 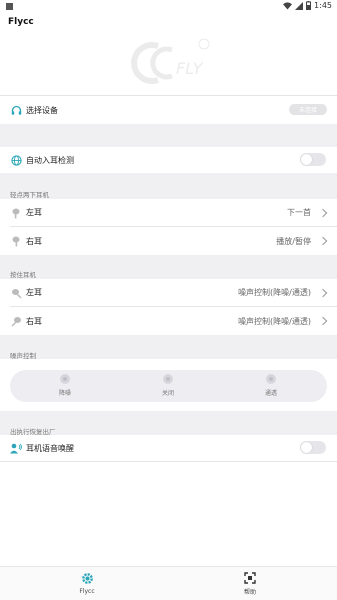 What do you see at coordinates (16, 293) in the screenshot?
I see `left-earbud-hold-icon` at bounding box center [16, 293].